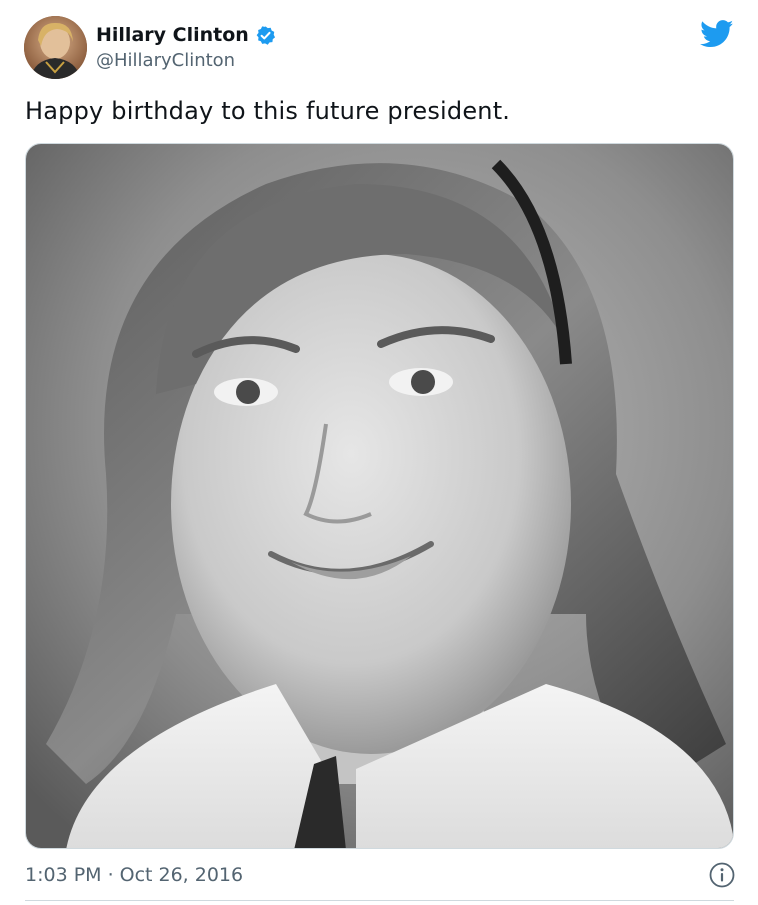 The height and width of the screenshot is (905, 758). Describe the element at coordinates (268, 111) in the screenshot. I see `tweet-text: Happy birthday to this future president.` at that location.